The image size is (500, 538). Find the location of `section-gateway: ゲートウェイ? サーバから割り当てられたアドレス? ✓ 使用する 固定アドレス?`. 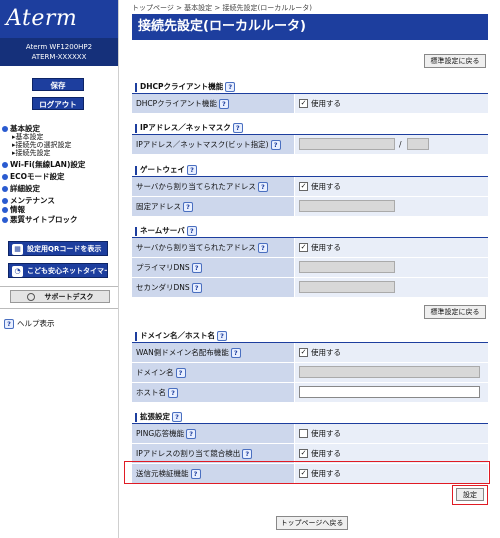

section-gateway: ゲートウェイ? サーバから割り当てられたアドレス? ✓ 使用する 固定アドレス? is located at coordinates (310, 190).